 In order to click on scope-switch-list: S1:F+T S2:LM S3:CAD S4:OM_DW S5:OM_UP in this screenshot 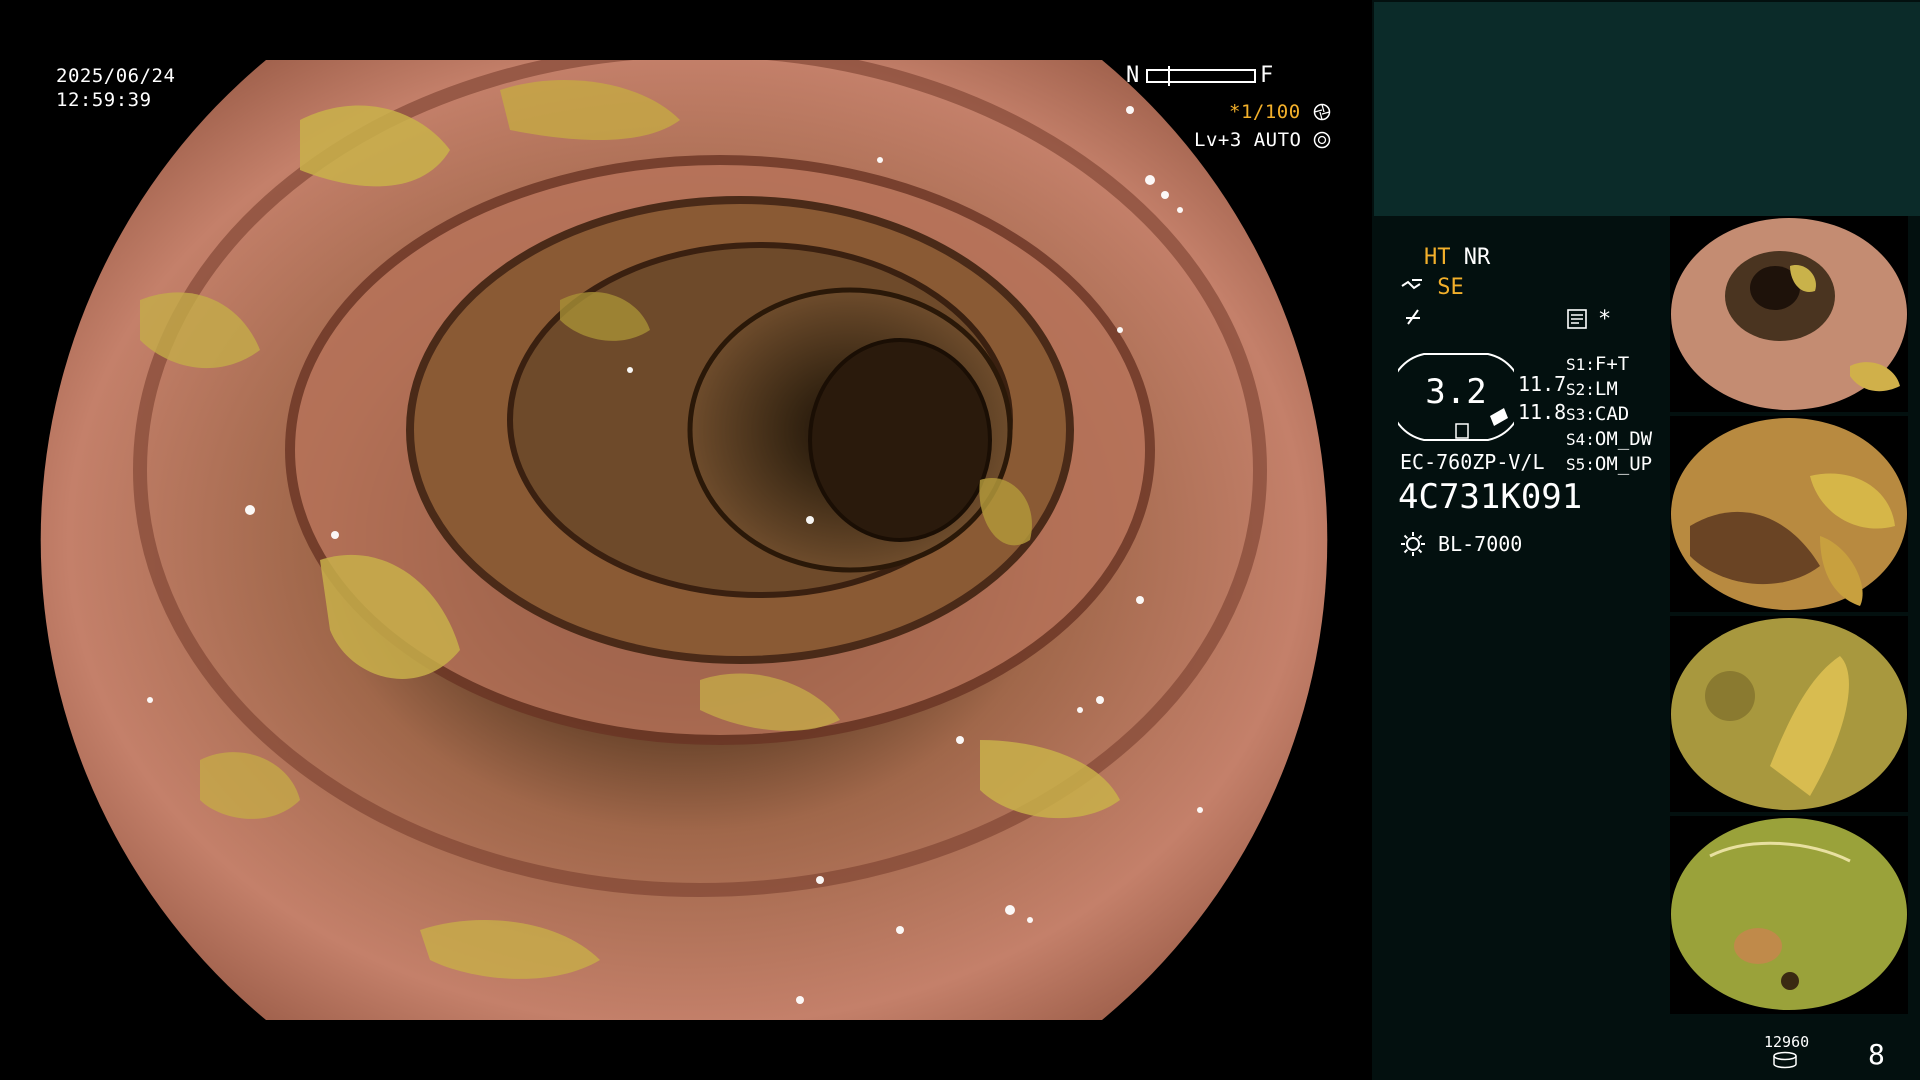, I will do `click(1609, 414)`.